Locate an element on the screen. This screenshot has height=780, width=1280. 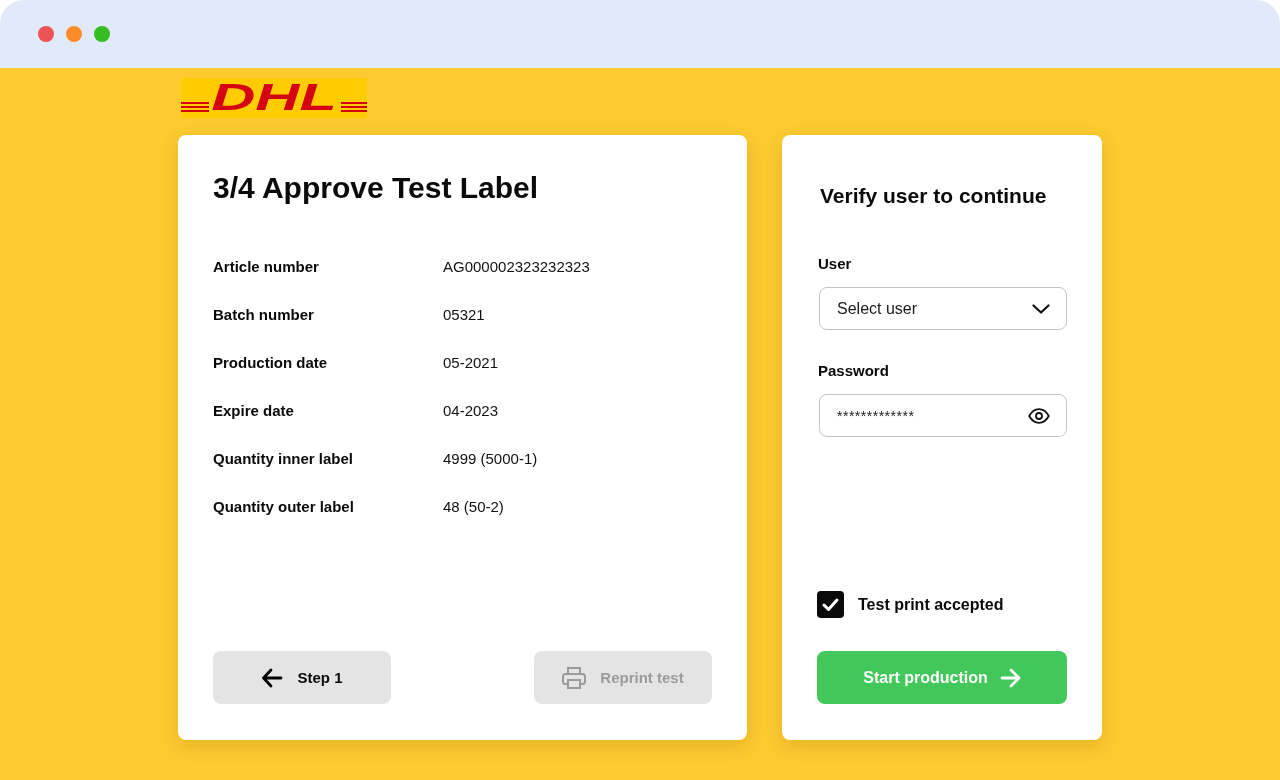
field-value: 04-2023 is located at coordinates (471, 410).